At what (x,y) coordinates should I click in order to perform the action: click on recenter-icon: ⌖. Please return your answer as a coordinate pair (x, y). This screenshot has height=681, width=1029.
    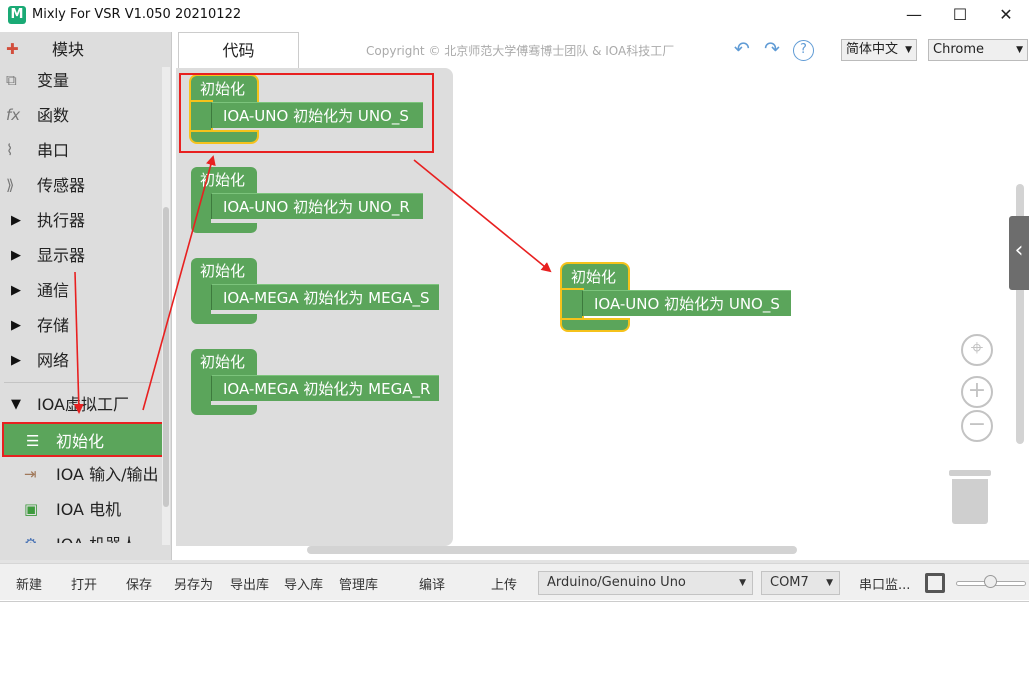
    Looking at the image, I should click on (977, 350).